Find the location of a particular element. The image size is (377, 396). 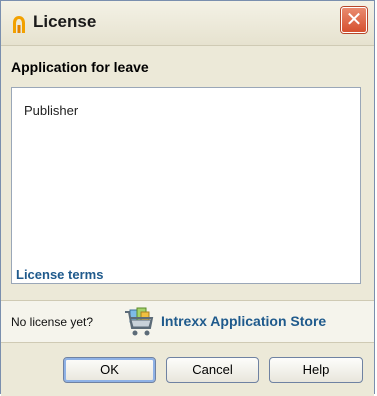

intrexx-logo-icon is located at coordinates (19, 24).